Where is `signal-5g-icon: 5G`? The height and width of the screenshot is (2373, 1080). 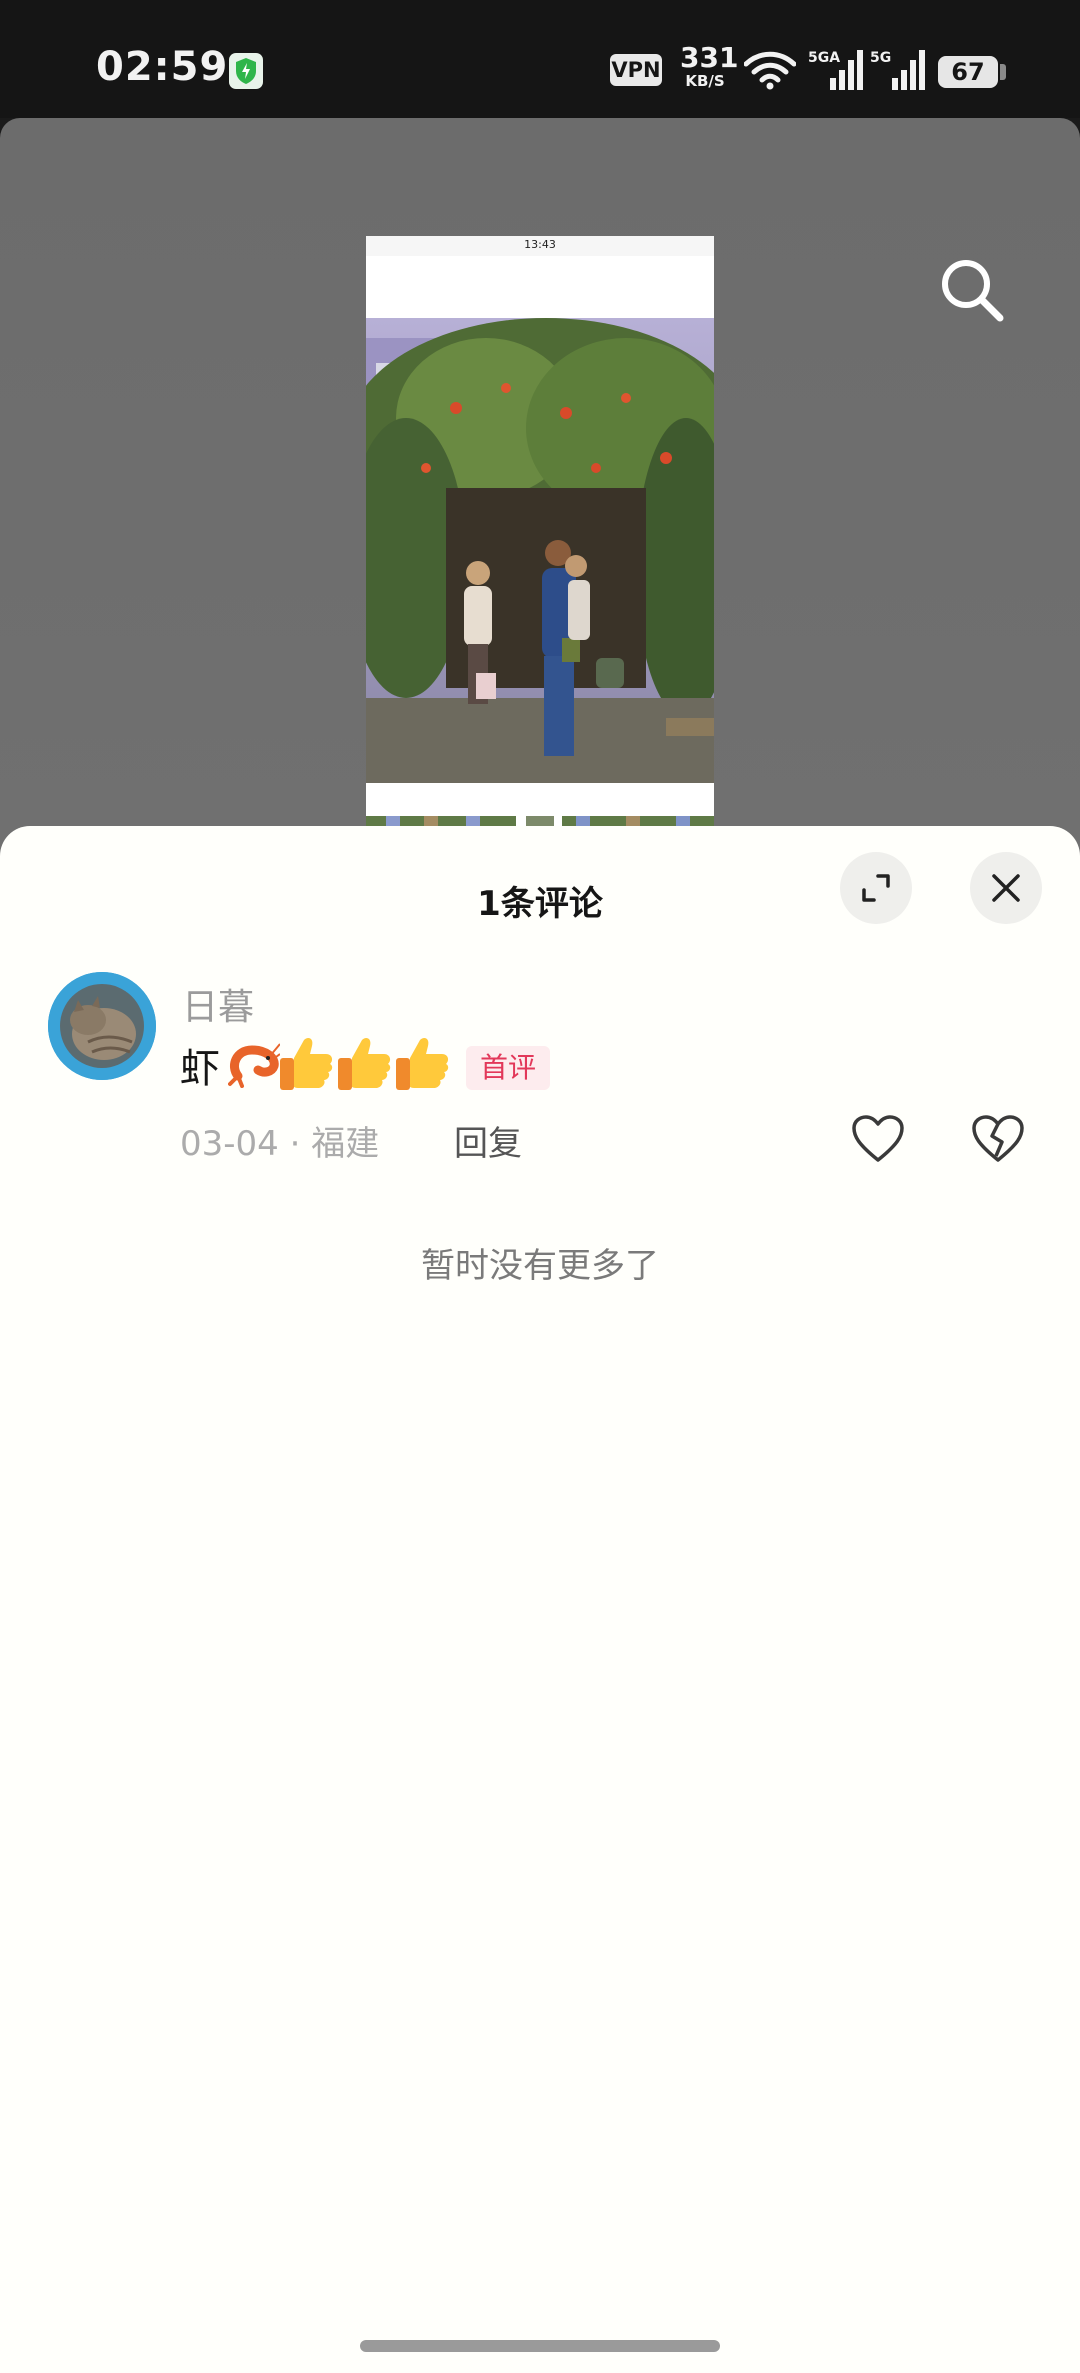 signal-5g-icon: 5G is located at coordinates (897, 70).